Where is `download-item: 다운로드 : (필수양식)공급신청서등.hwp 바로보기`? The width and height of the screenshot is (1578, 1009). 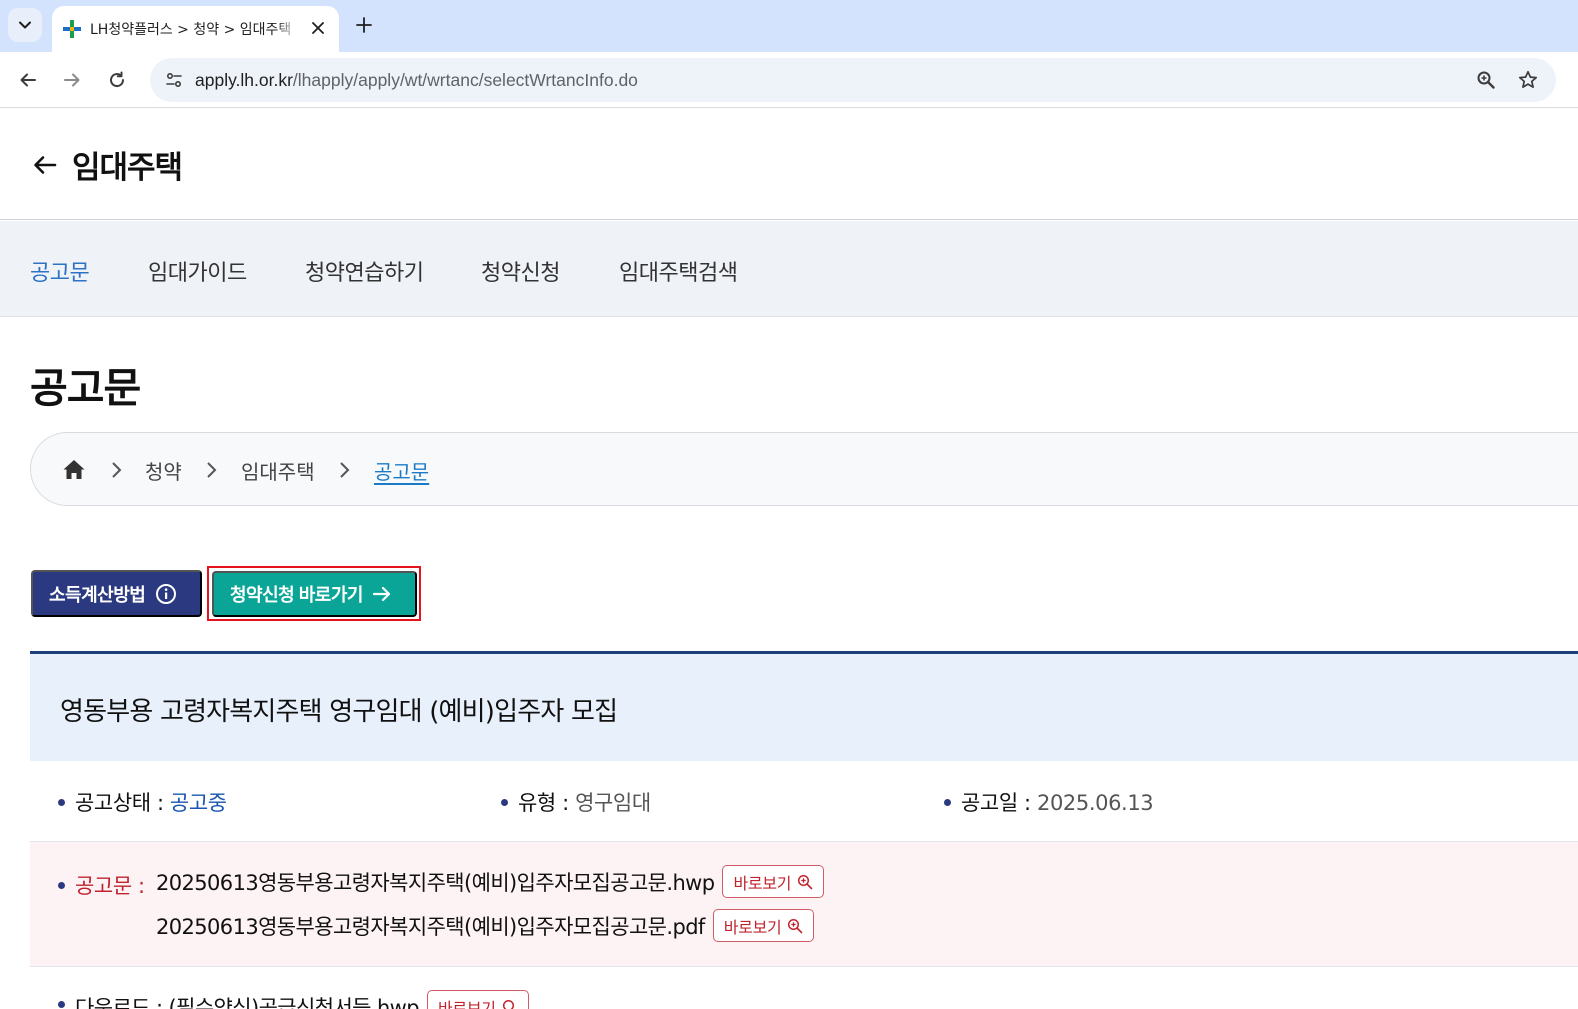 download-item: 다운로드 : (필수양식)공급신청서등.hwp 바로보기 is located at coordinates (293, 999).